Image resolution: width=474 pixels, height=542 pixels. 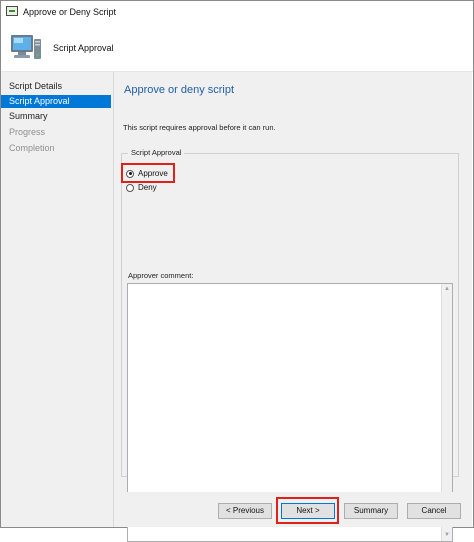 What do you see at coordinates (161, 275) in the screenshot?
I see `approver-comment-label: Approver comment:` at bounding box center [161, 275].